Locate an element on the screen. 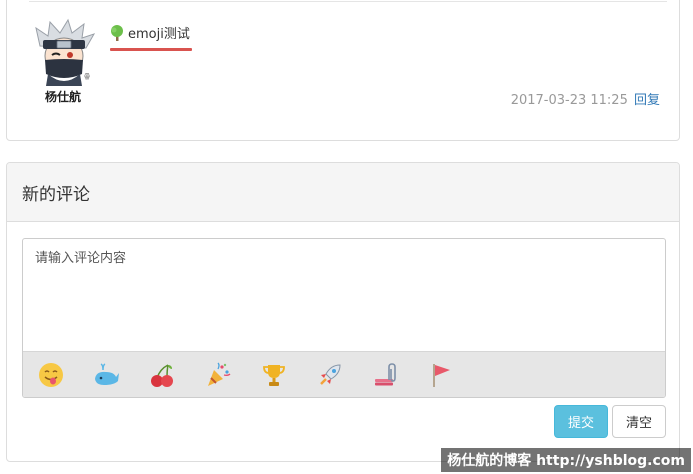 The width and height of the screenshot is (693, 474). tree-icon is located at coordinates (117, 33).